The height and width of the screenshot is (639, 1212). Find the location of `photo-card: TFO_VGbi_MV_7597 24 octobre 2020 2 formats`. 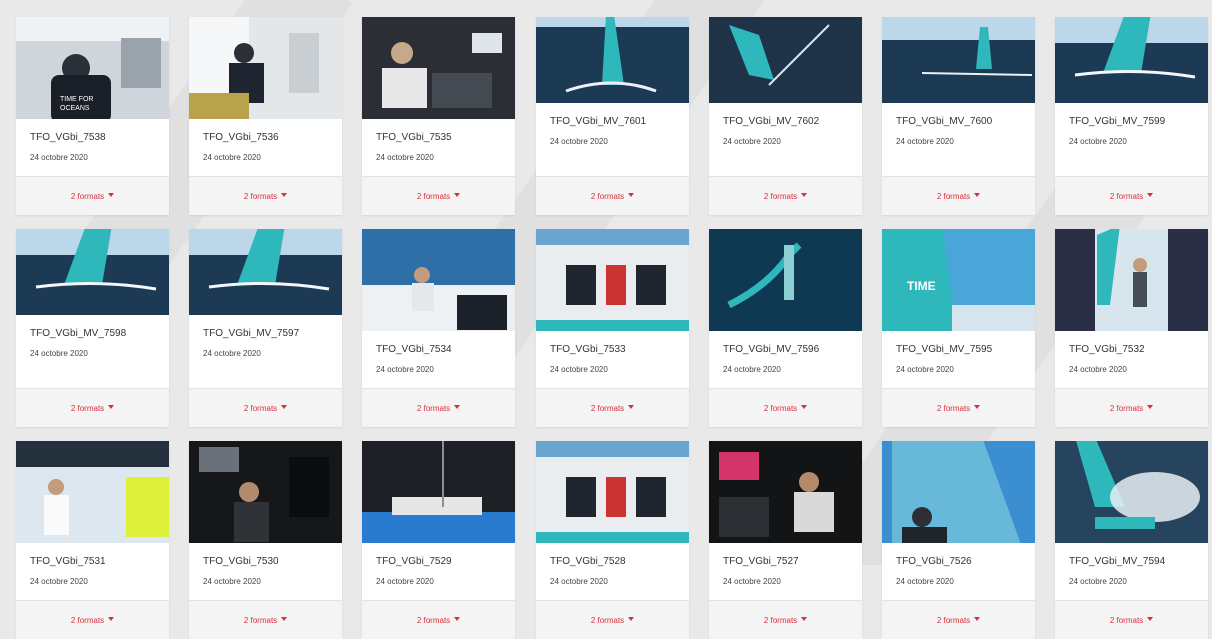

photo-card: TFO_VGbi_MV_7597 24 octobre 2020 2 formats is located at coordinates (265, 328).